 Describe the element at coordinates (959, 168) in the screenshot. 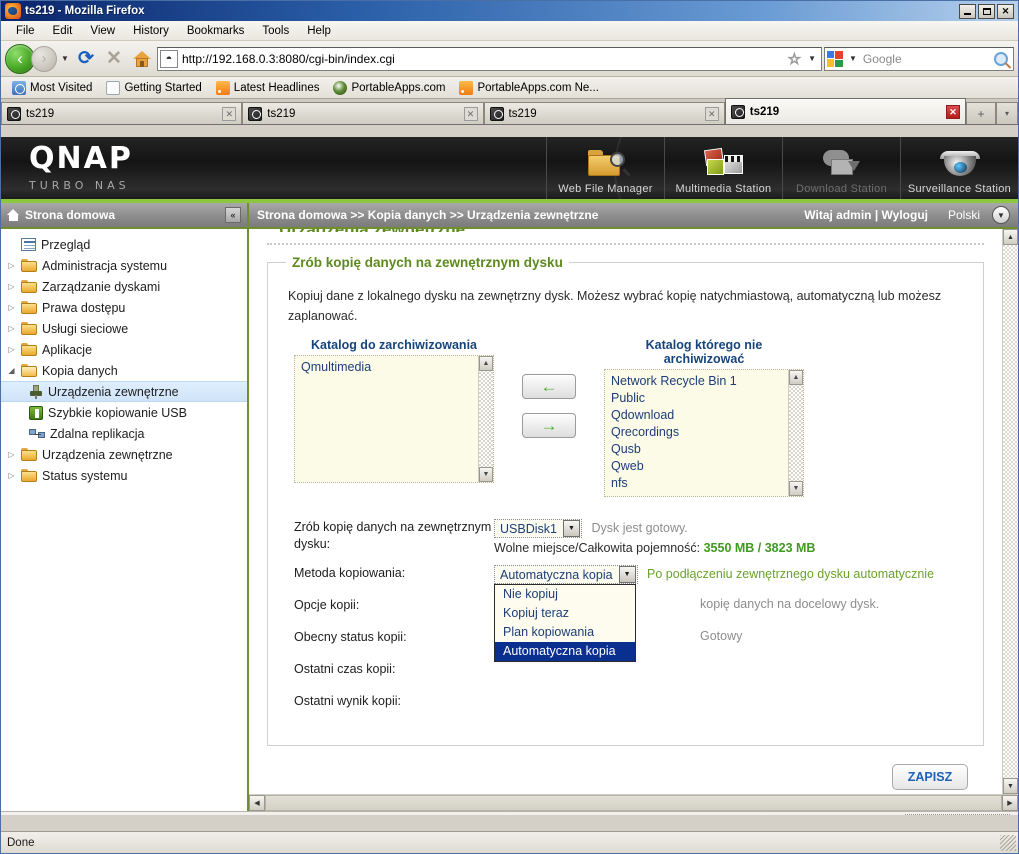

I see `station-surveillance: Surveillance Station` at that location.